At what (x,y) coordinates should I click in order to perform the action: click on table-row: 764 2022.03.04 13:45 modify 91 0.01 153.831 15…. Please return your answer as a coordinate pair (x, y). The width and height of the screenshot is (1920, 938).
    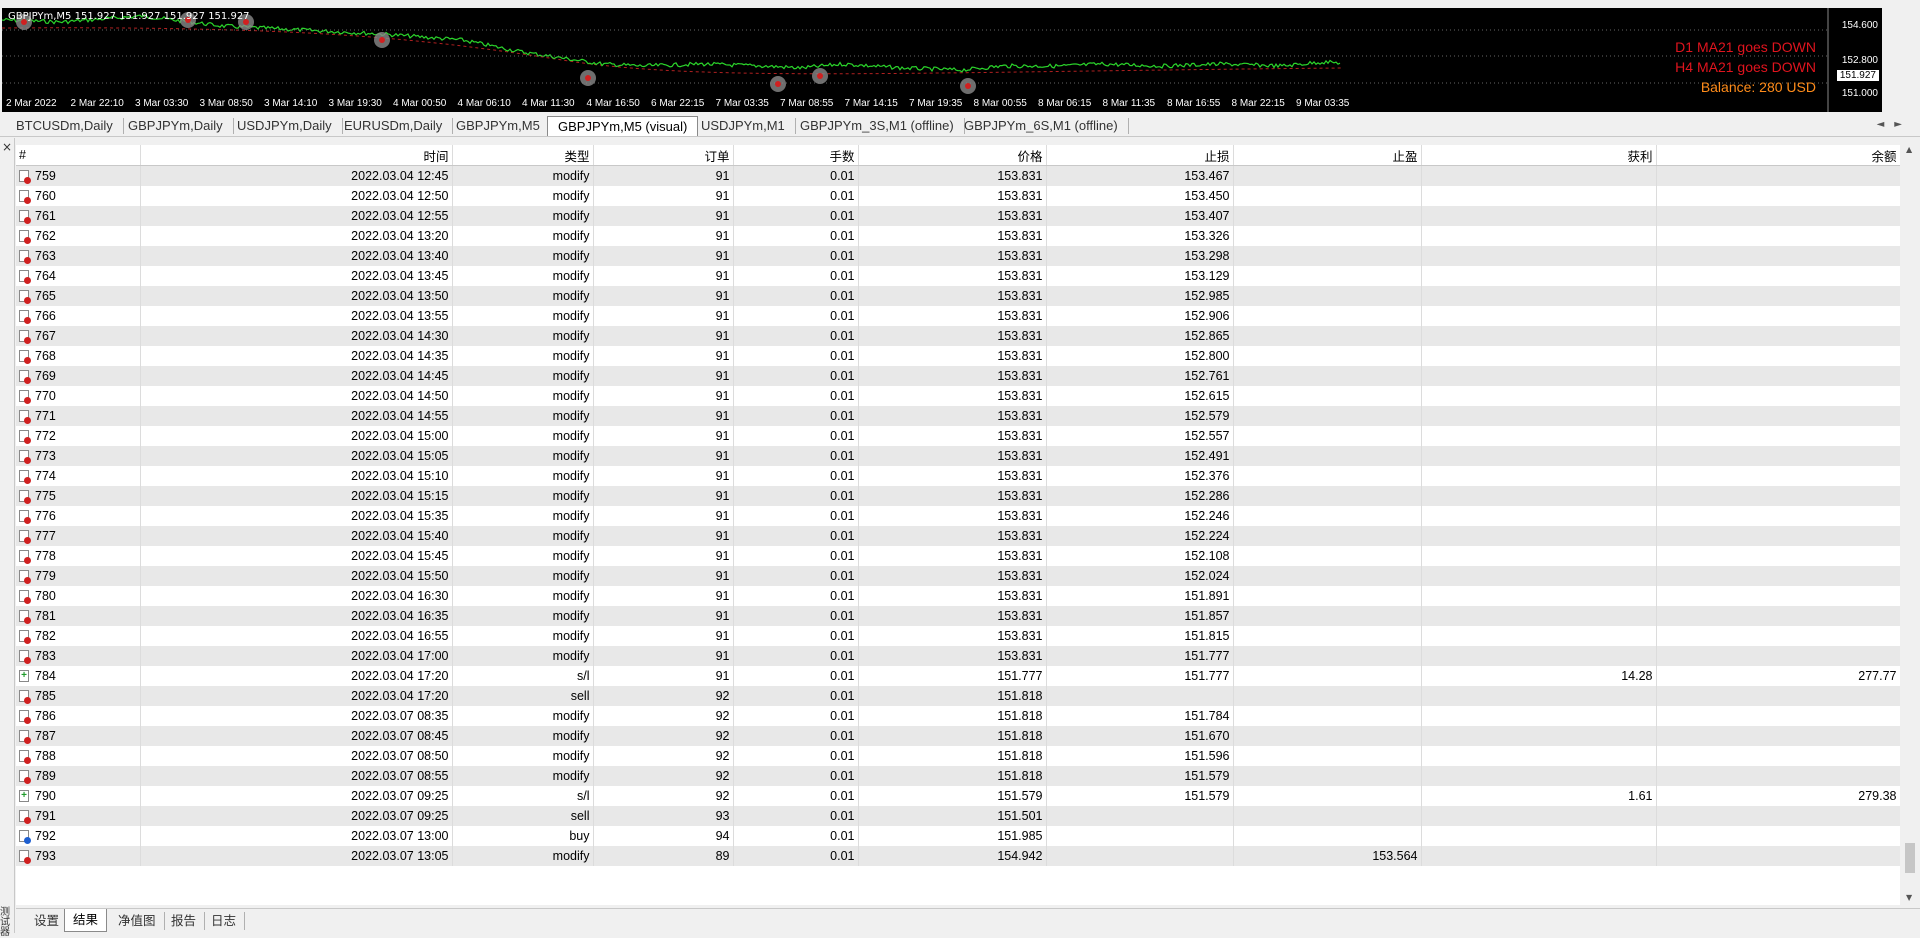
    Looking at the image, I should click on (958, 276).